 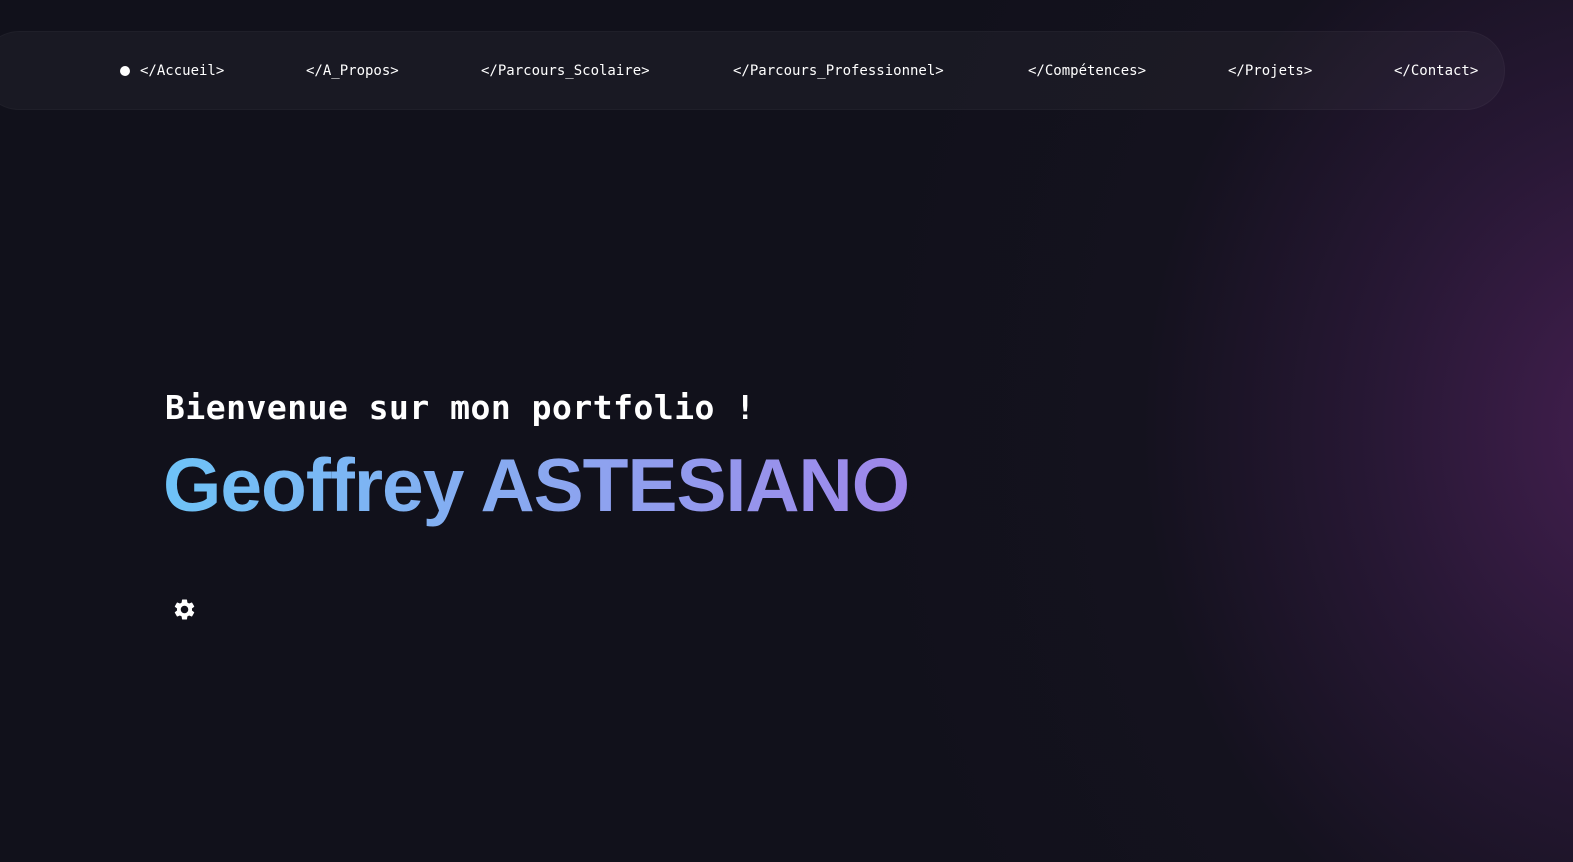 What do you see at coordinates (352, 71) in the screenshot?
I see `nav-item-a-propos: </A_Propos>` at bounding box center [352, 71].